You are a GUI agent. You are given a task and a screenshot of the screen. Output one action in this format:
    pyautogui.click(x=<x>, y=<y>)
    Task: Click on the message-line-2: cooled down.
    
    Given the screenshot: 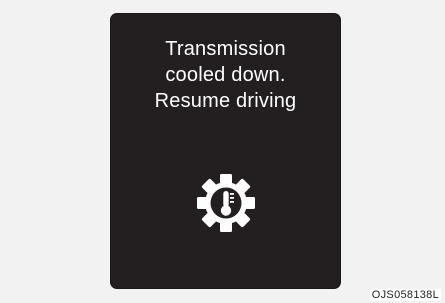 What is the action you would take?
    pyautogui.click(x=225, y=75)
    